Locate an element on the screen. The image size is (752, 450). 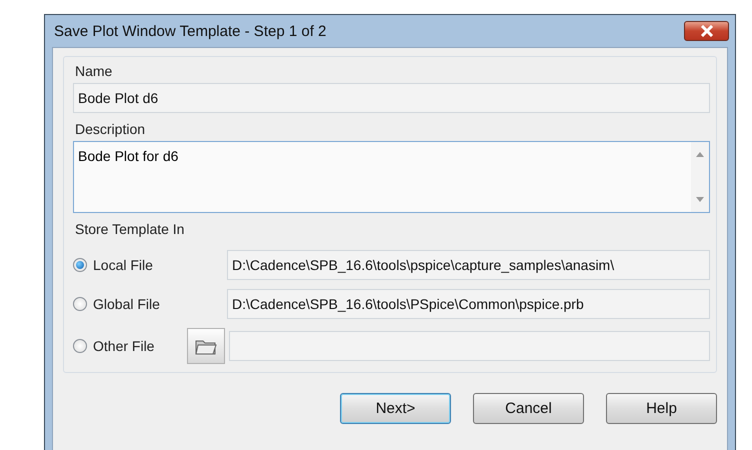
scroll-up-icon is located at coordinates (700, 154).